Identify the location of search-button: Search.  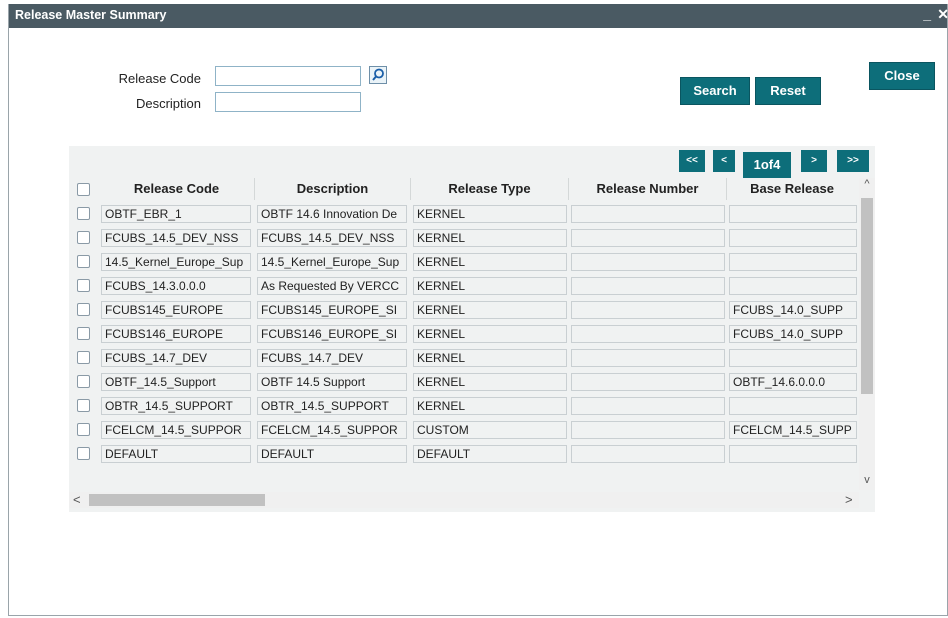
(715, 91).